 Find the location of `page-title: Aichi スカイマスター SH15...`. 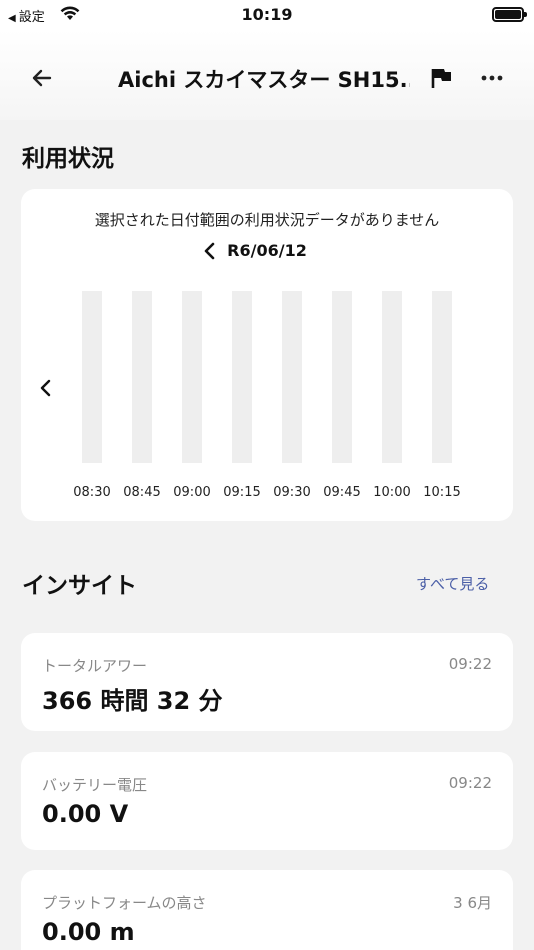

page-title: Aichi スカイマスター SH15... is located at coordinates (264, 80).